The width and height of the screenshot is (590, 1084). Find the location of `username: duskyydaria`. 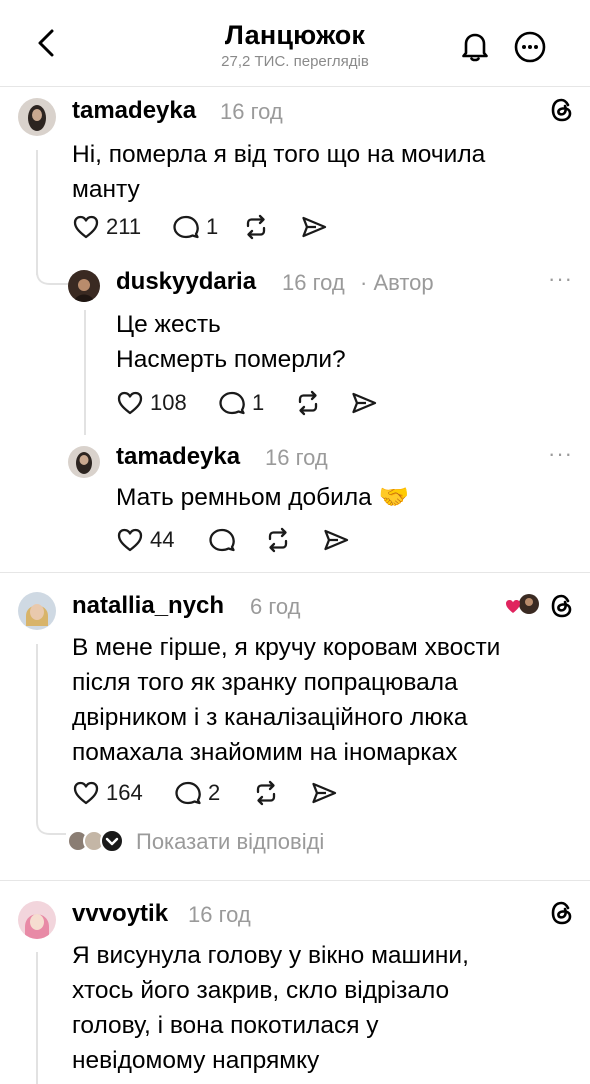

username: duskyydaria is located at coordinates (186, 282).